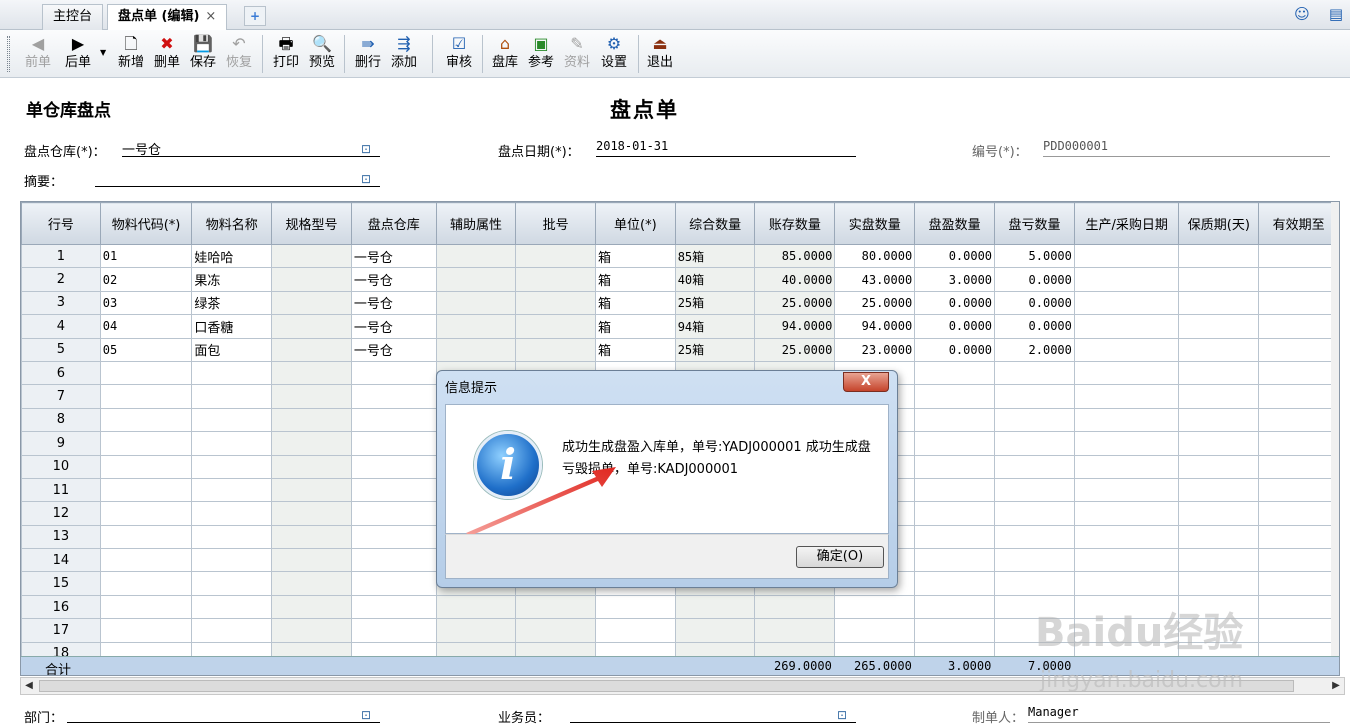  I want to click on table-cell: 娃哈哈, so click(232, 256).